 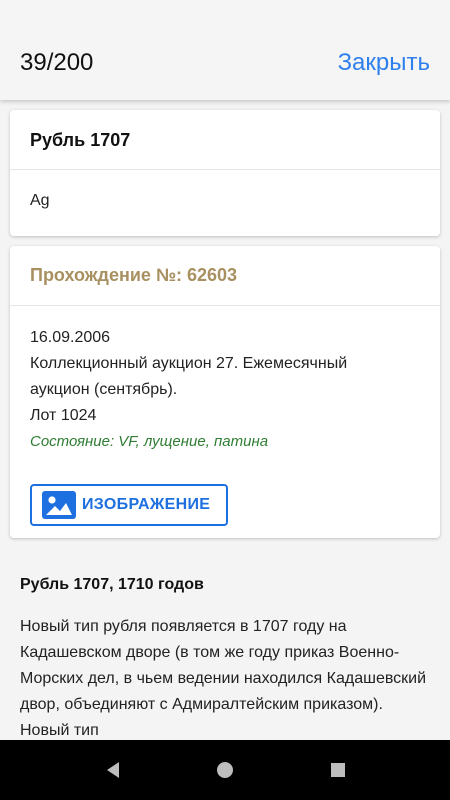 I want to click on recents-square-icon, so click(x=338, y=770).